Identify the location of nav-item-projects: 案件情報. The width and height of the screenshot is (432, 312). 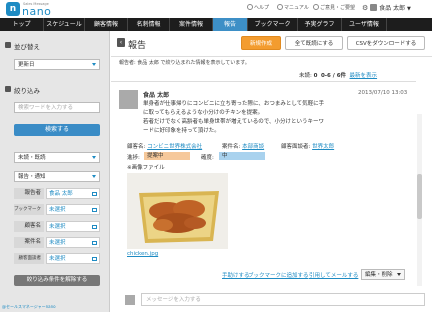
(191, 24).